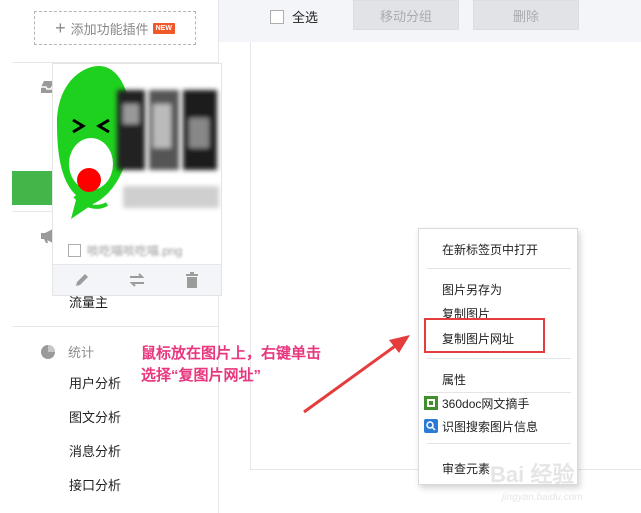 The width and height of the screenshot is (641, 513). Describe the element at coordinates (163, 28) in the screenshot. I see `new-badge: NEW` at that location.